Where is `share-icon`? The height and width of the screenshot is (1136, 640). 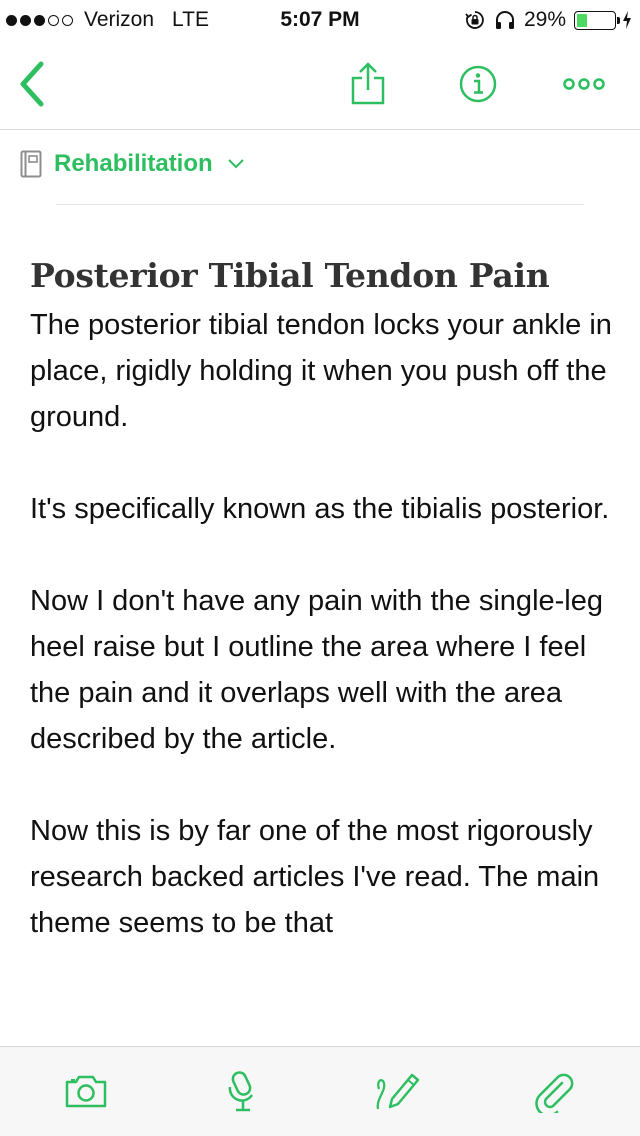 share-icon is located at coordinates (368, 83).